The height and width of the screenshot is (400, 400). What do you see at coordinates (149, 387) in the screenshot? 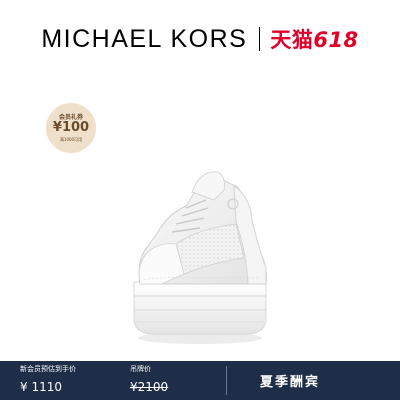
I see `tag-price-value: ¥2100` at bounding box center [149, 387].